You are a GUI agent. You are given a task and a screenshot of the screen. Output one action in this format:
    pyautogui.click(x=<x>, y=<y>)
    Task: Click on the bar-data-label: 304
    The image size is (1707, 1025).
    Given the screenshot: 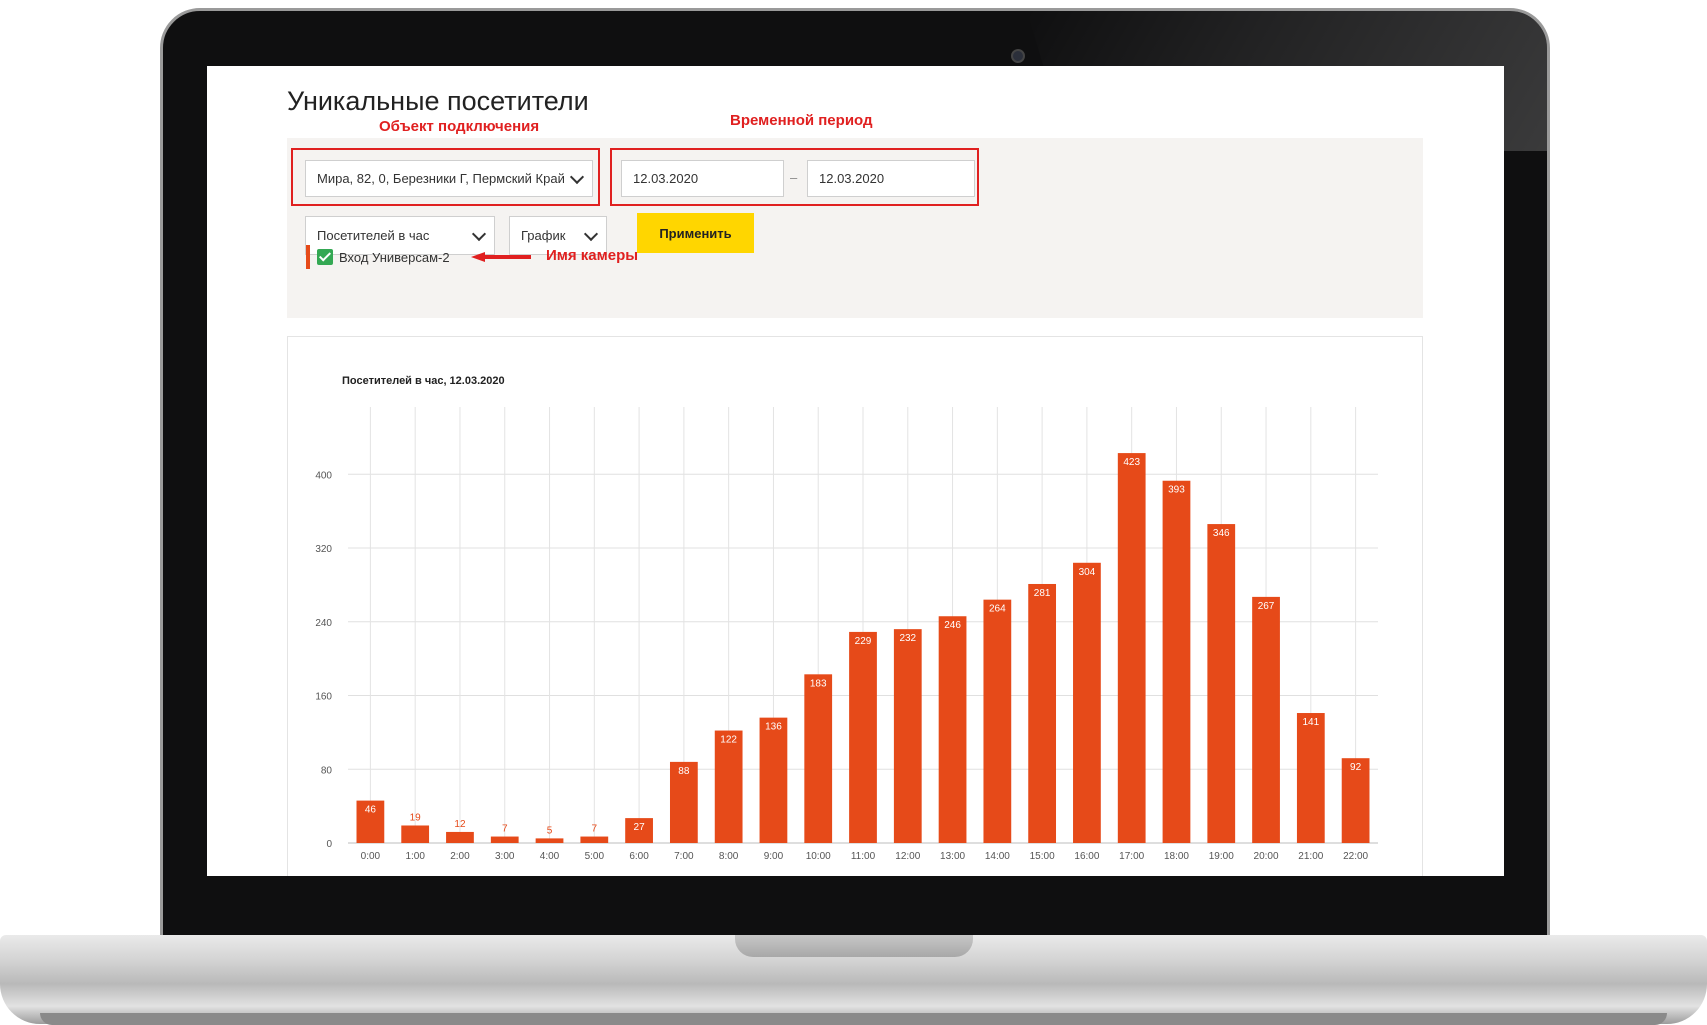 What is the action you would take?
    pyautogui.click(x=1087, y=572)
    